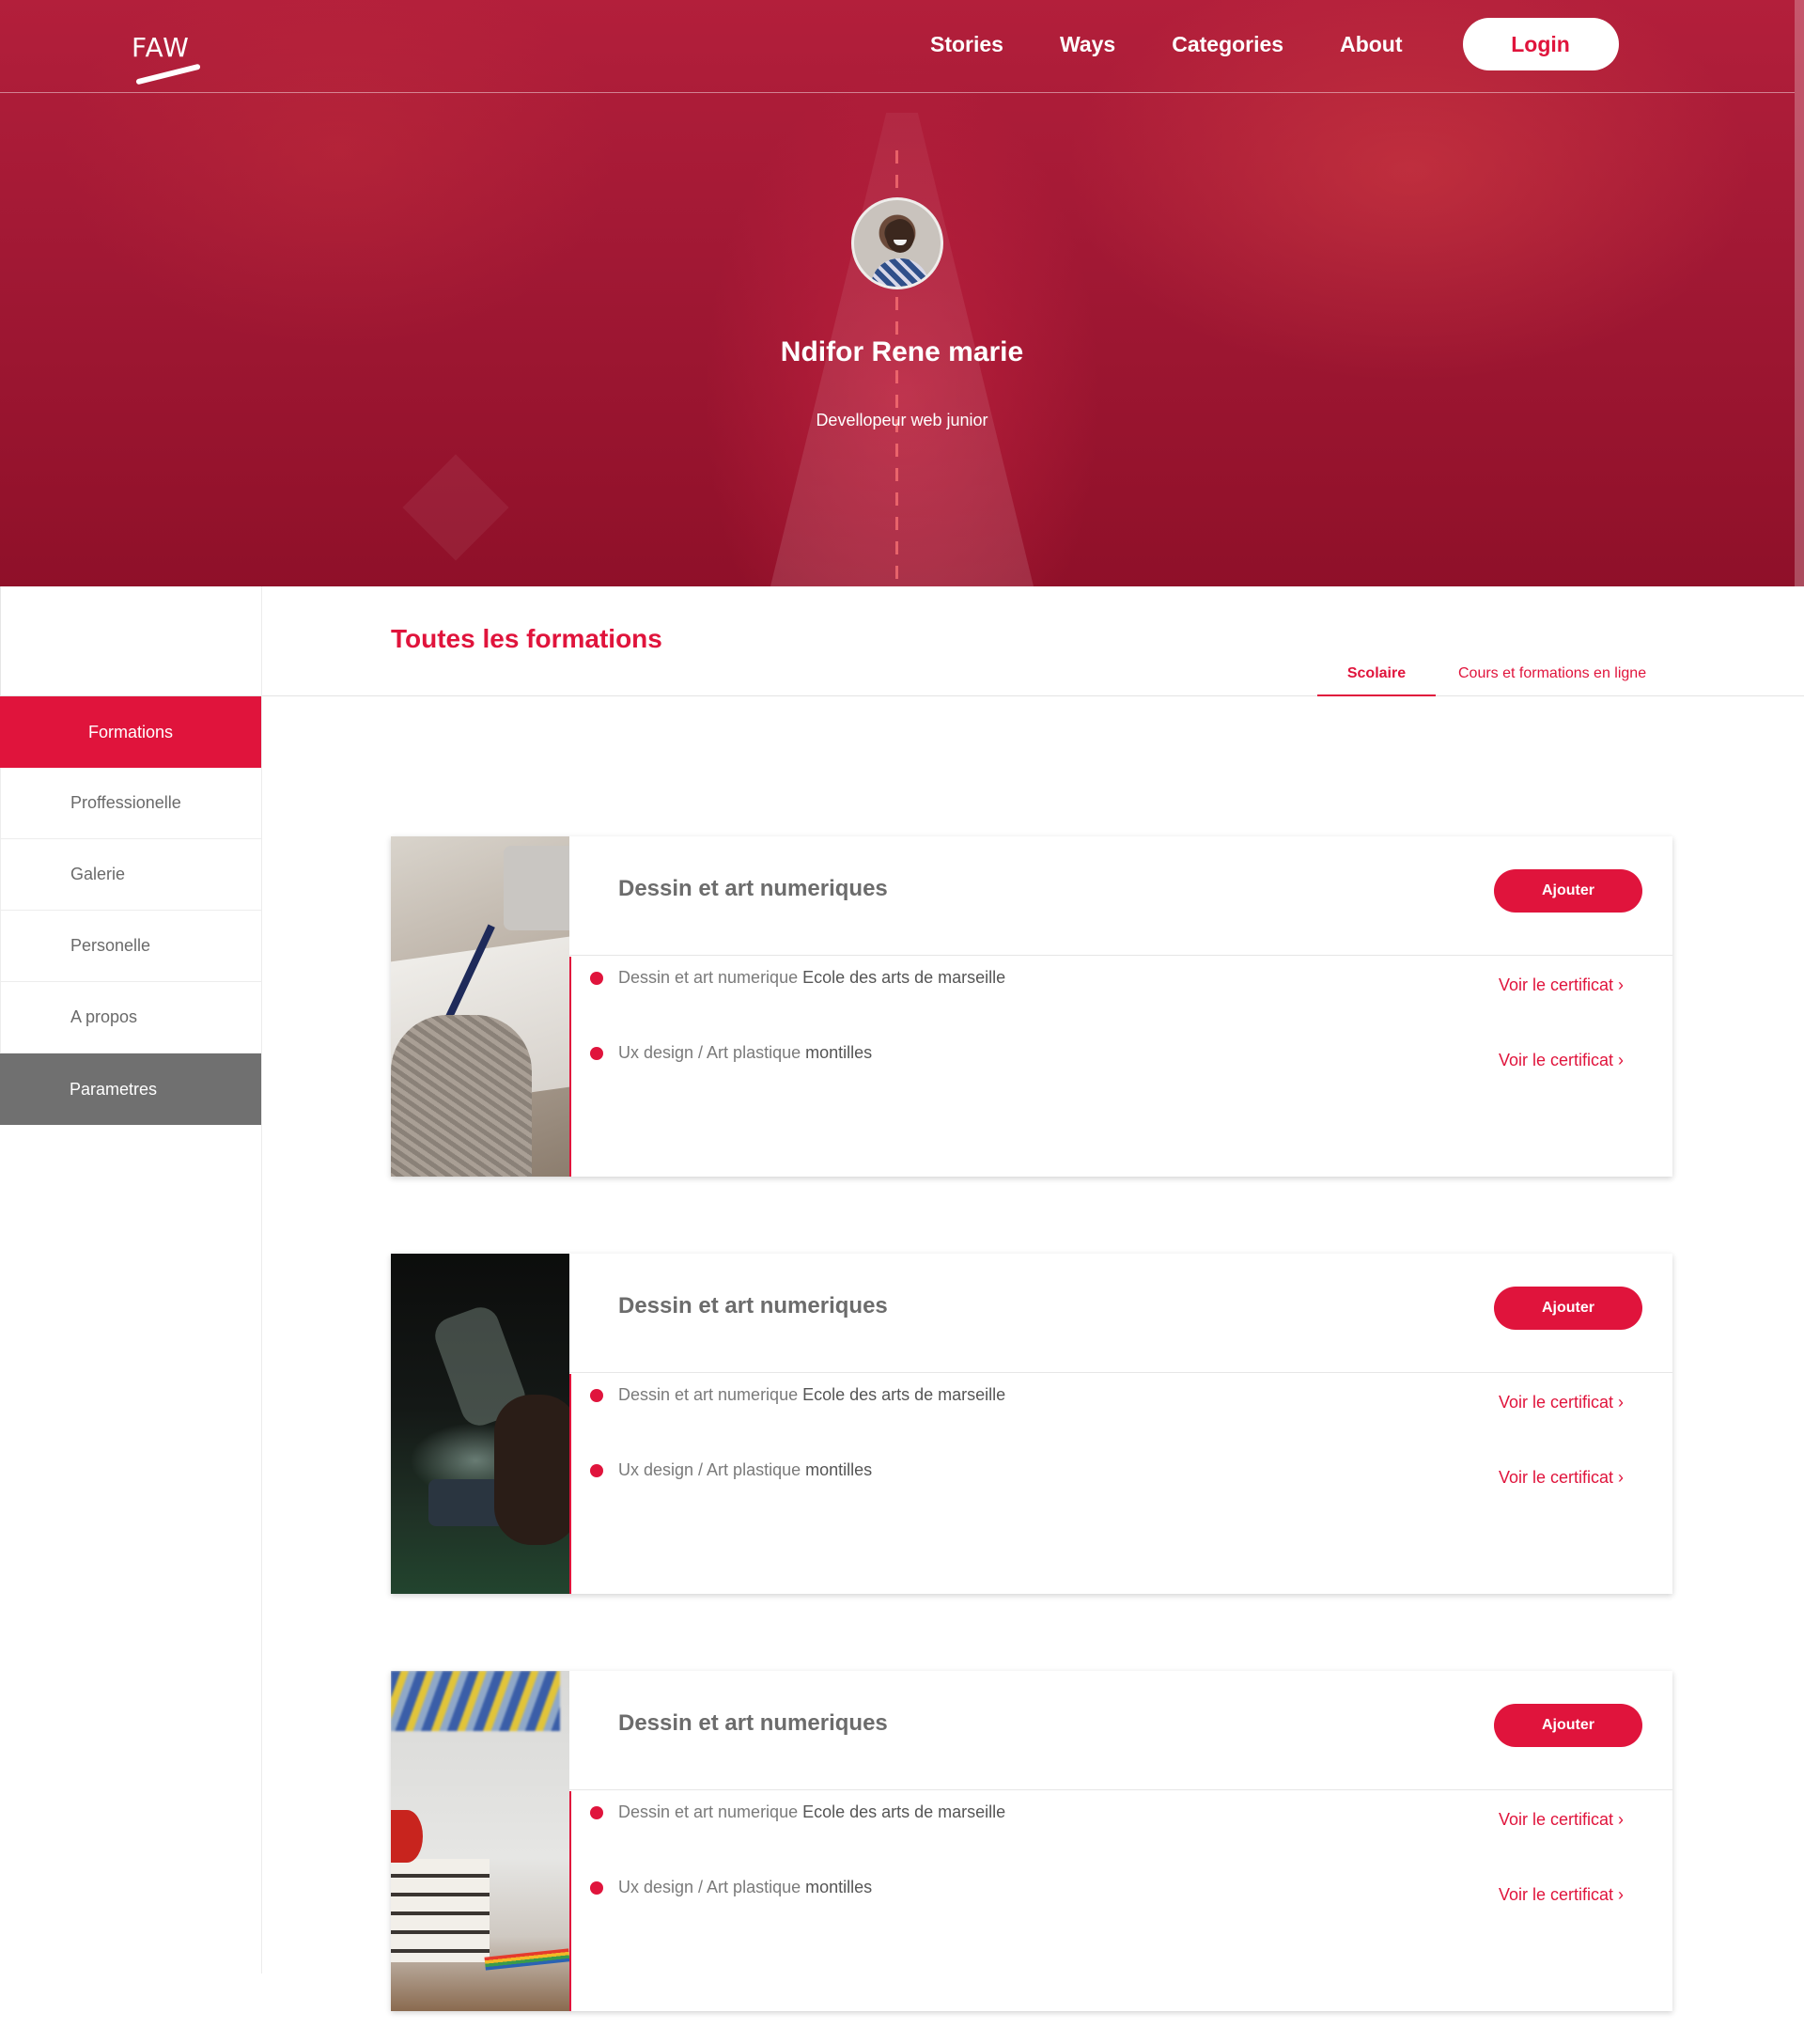 The height and width of the screenshot is (2044, 1804). What do you see at coordinates (1799, 293) in the screenshot?
I see `hero-edge` at bounding box center [1799, 293].